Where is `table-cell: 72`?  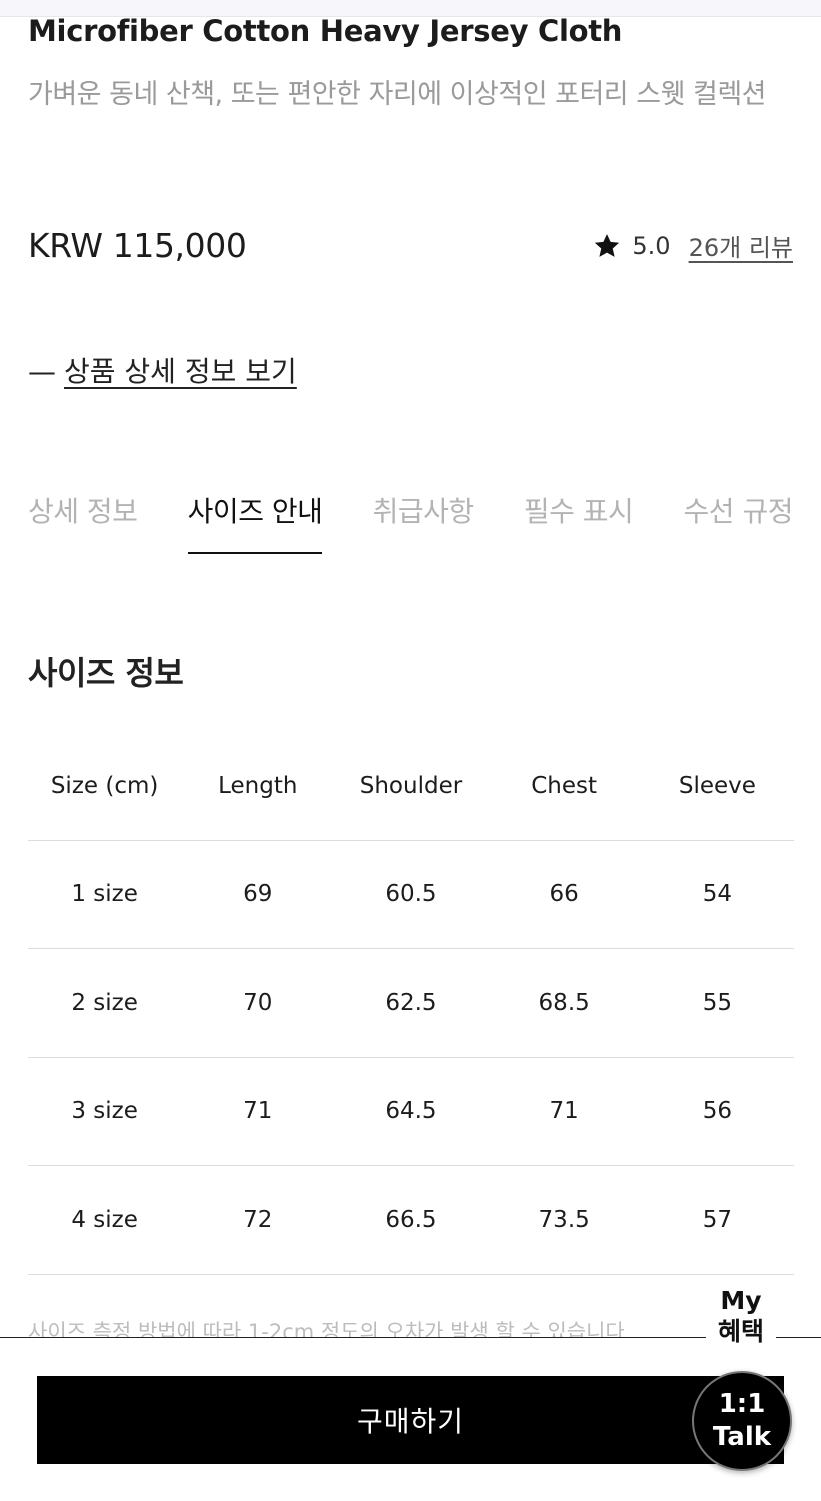
table-cell: 72 is located at coordinates (258, 1219).